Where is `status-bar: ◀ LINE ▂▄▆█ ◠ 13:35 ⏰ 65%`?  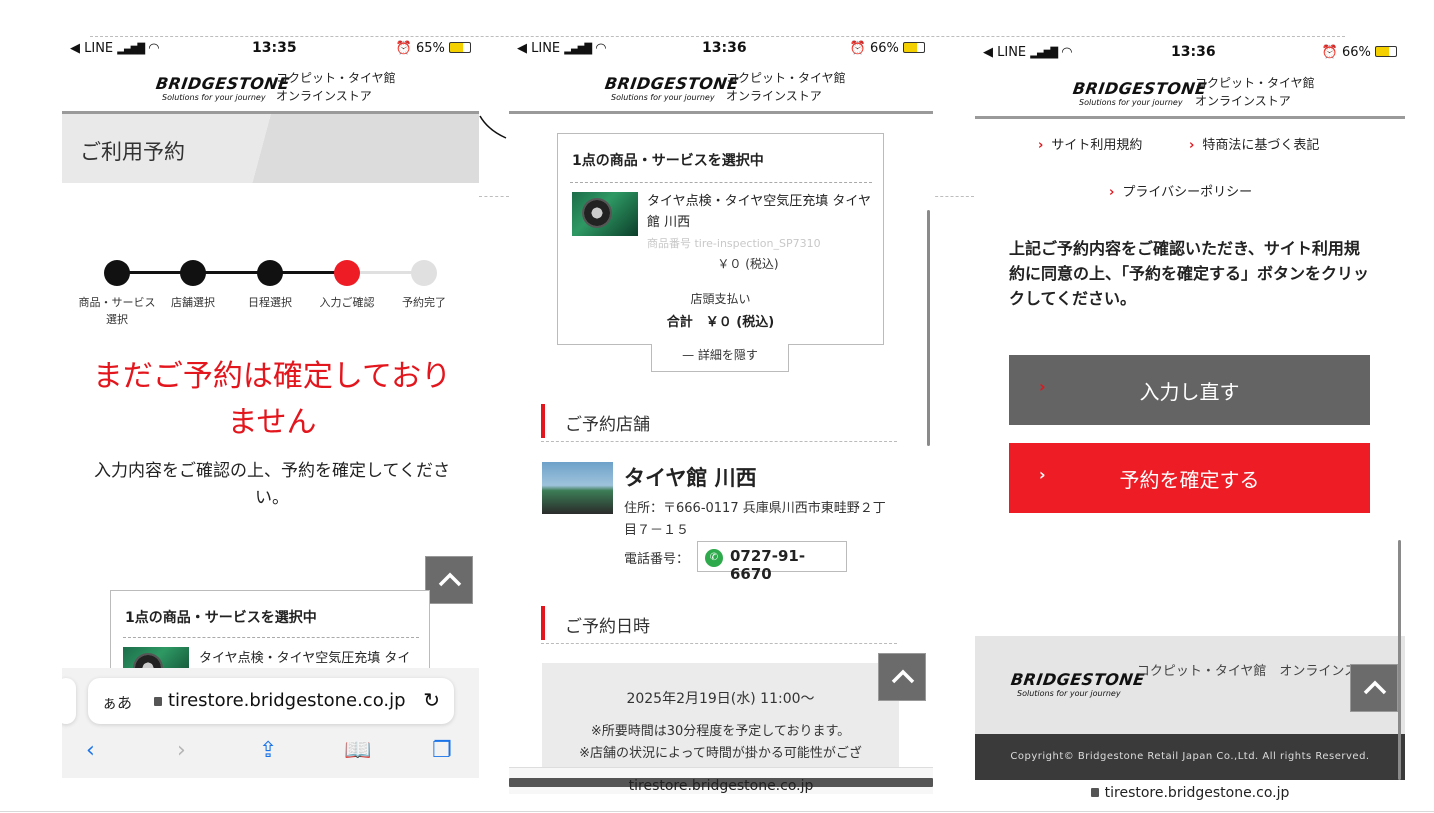
status-bar: ◀ LINE ▂▄▆█ ◠ 13:35 ⏰ 65% is located at coordinates (270, 50).